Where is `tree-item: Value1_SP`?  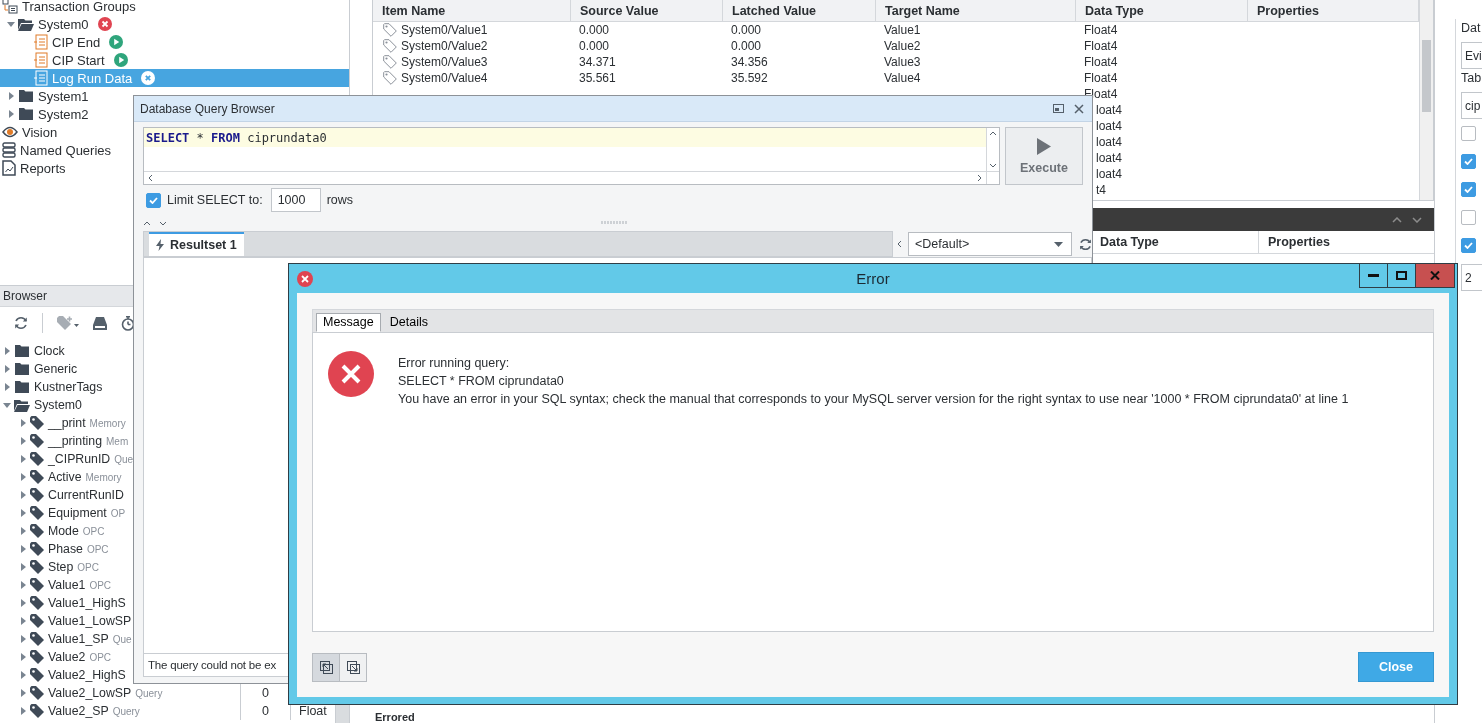
tree-item: Value1_SP is located at coordinates (62, 639).